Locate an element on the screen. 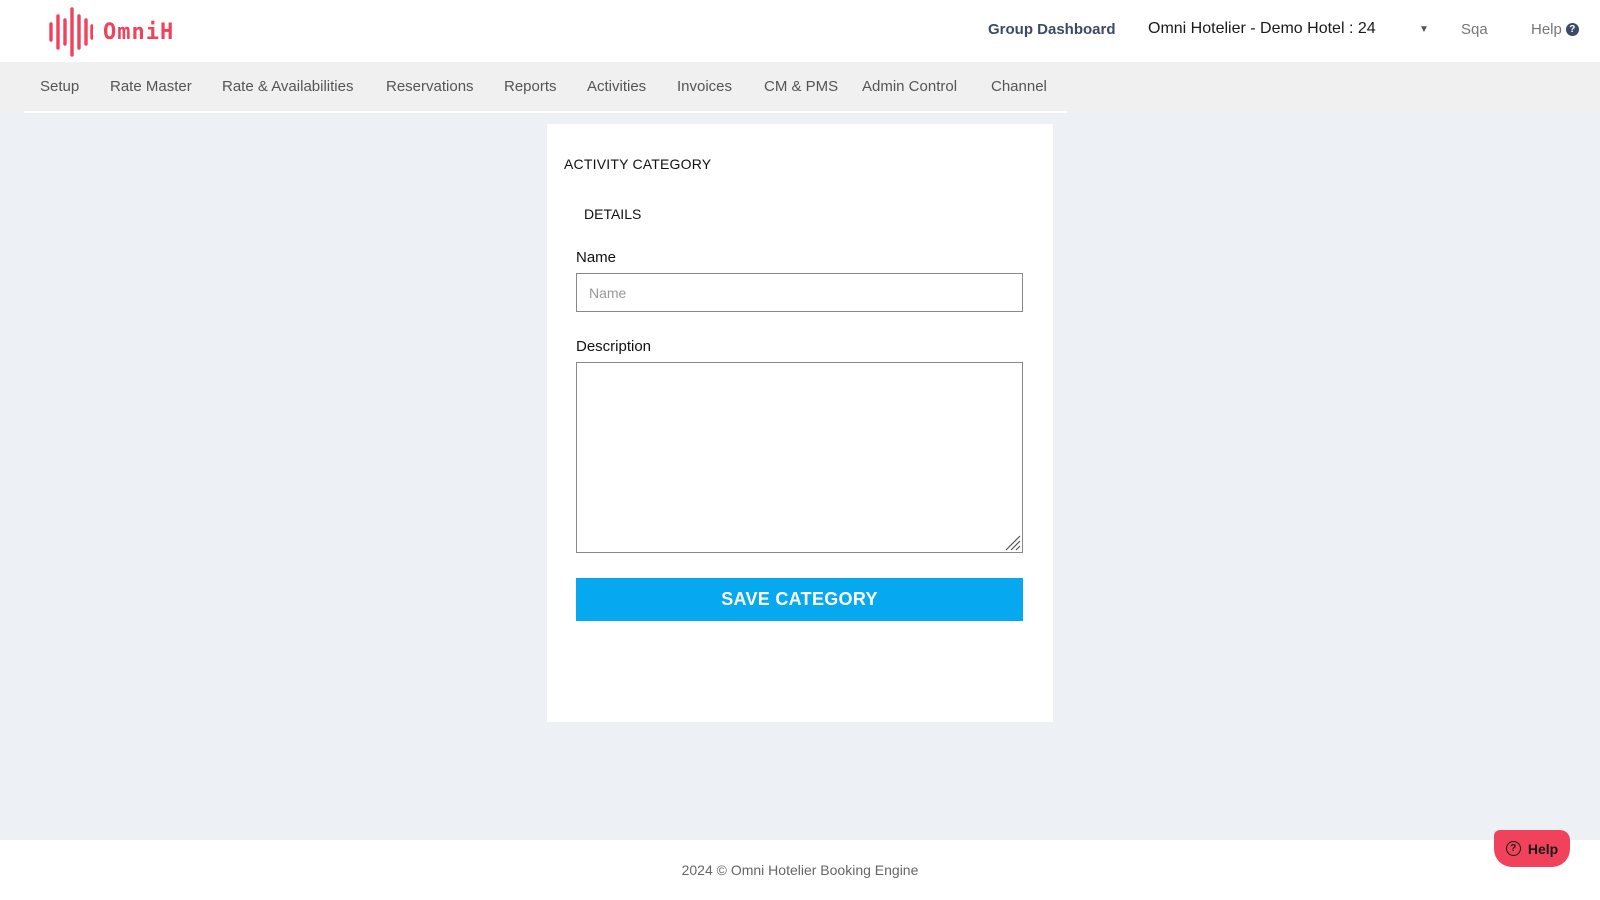 The height and width of the screenshot is (900, 1600). help-link: Help ? is located at coordinates (1555, 29).